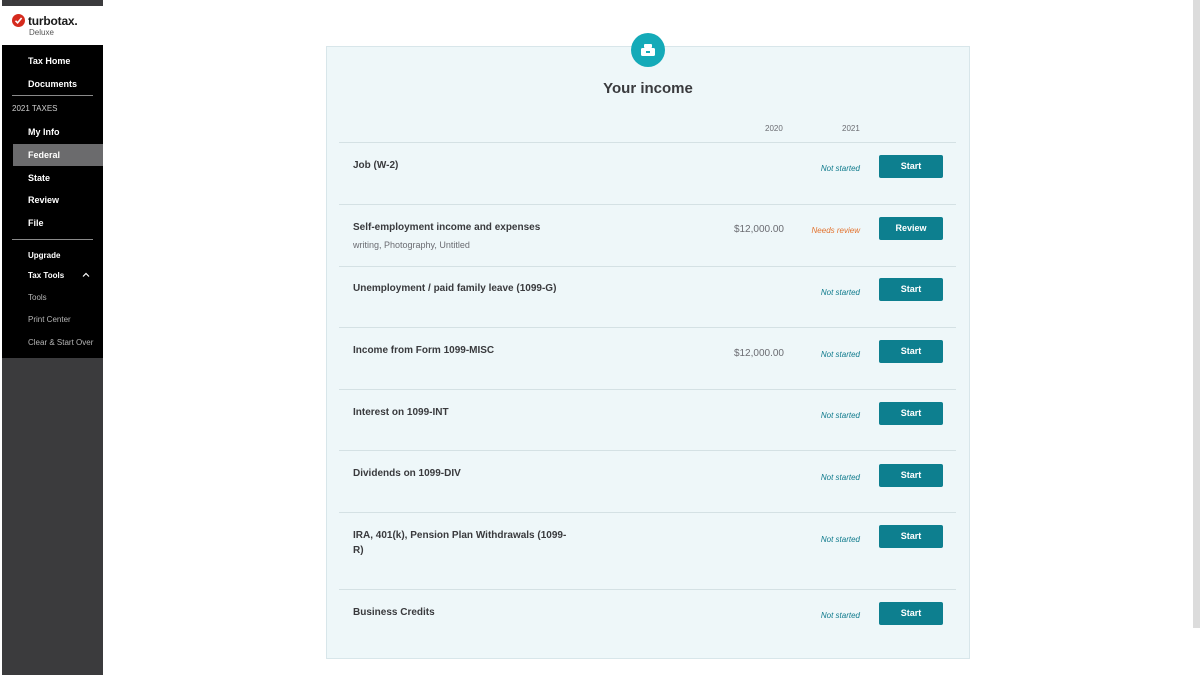 The height and width of the screenshot is (675, 1200). Describe the element at coordinates (911, 351) in the screenshot. I see `start-button-1099-misc: Start` at that location.